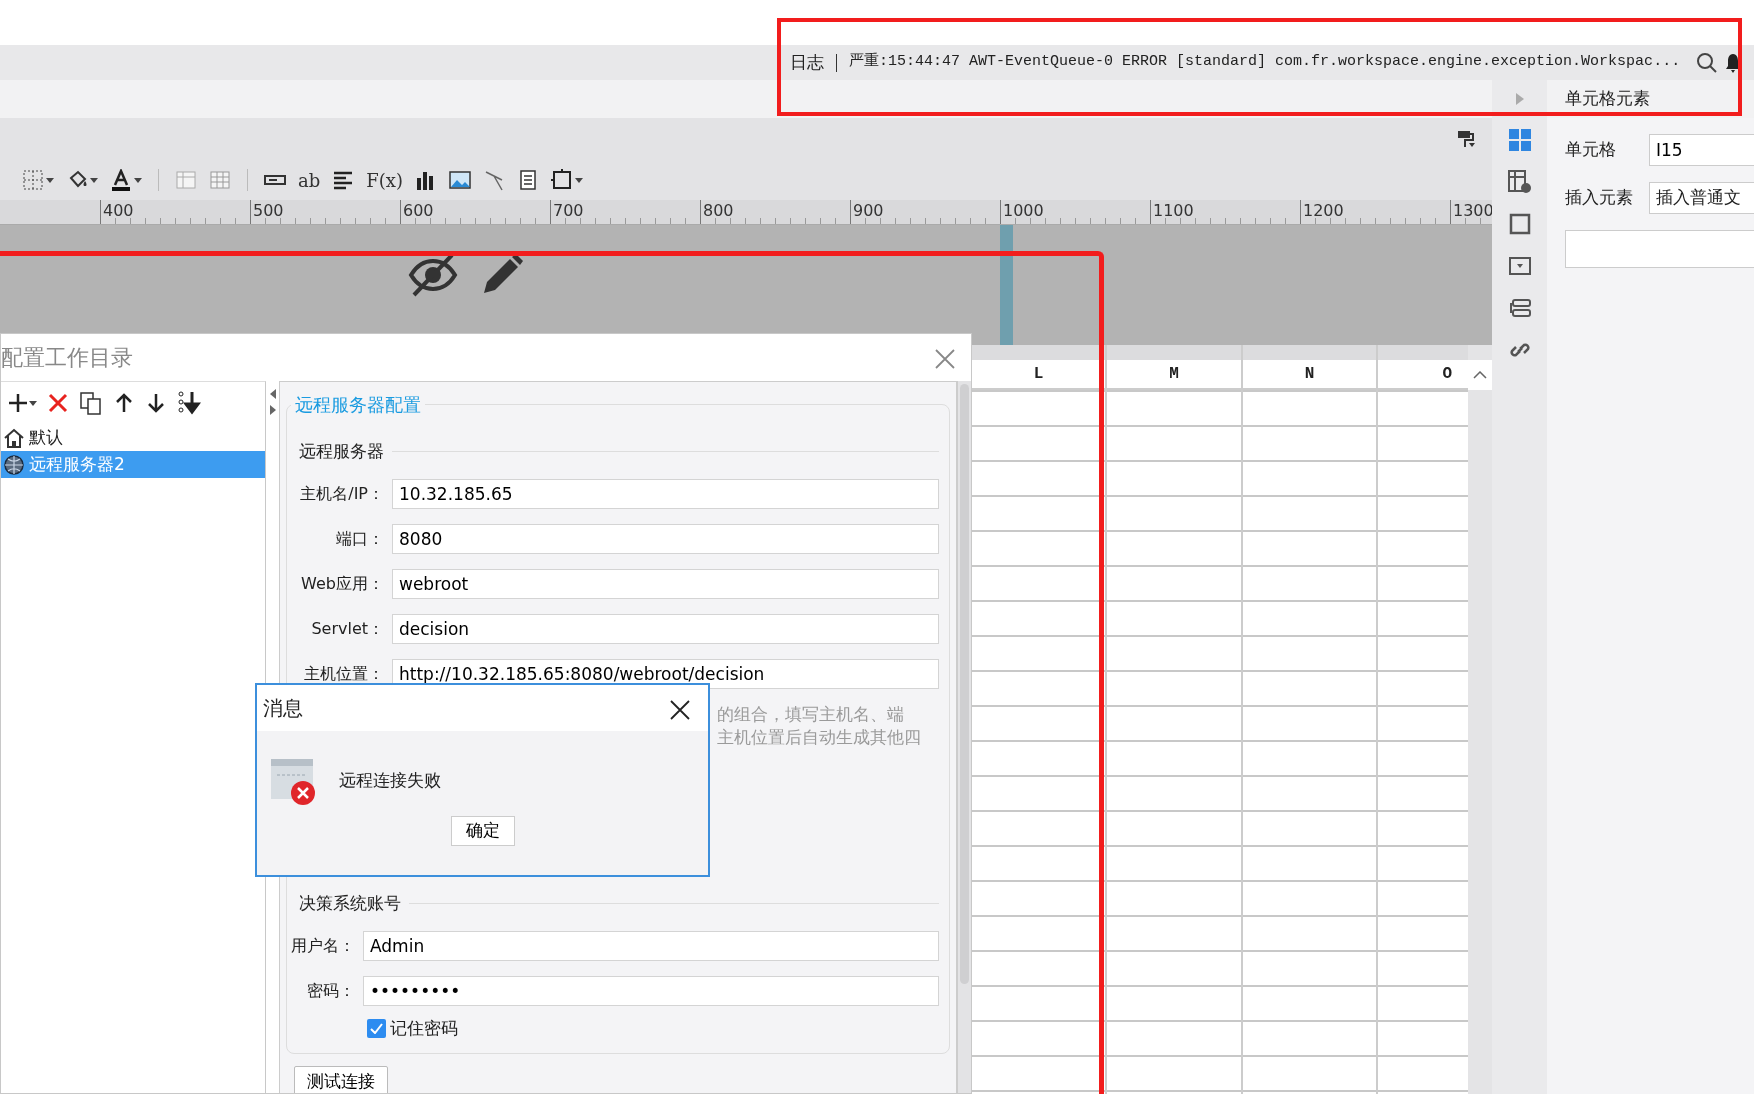  Describe the element at coordinates (344, 673) in the screenshot. I see `field-label: 主机位置：` at that location.